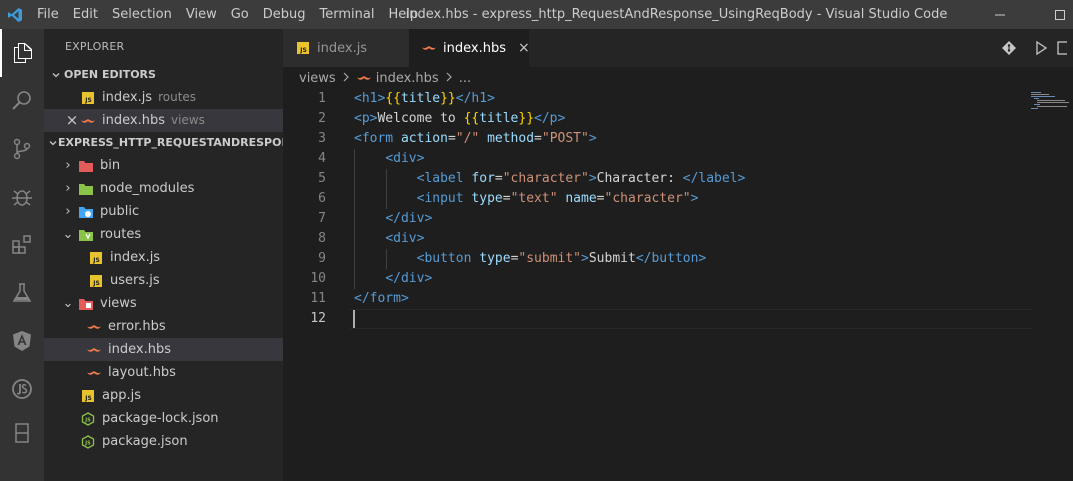  I want to click on line-number: 9, so click(322, 258).